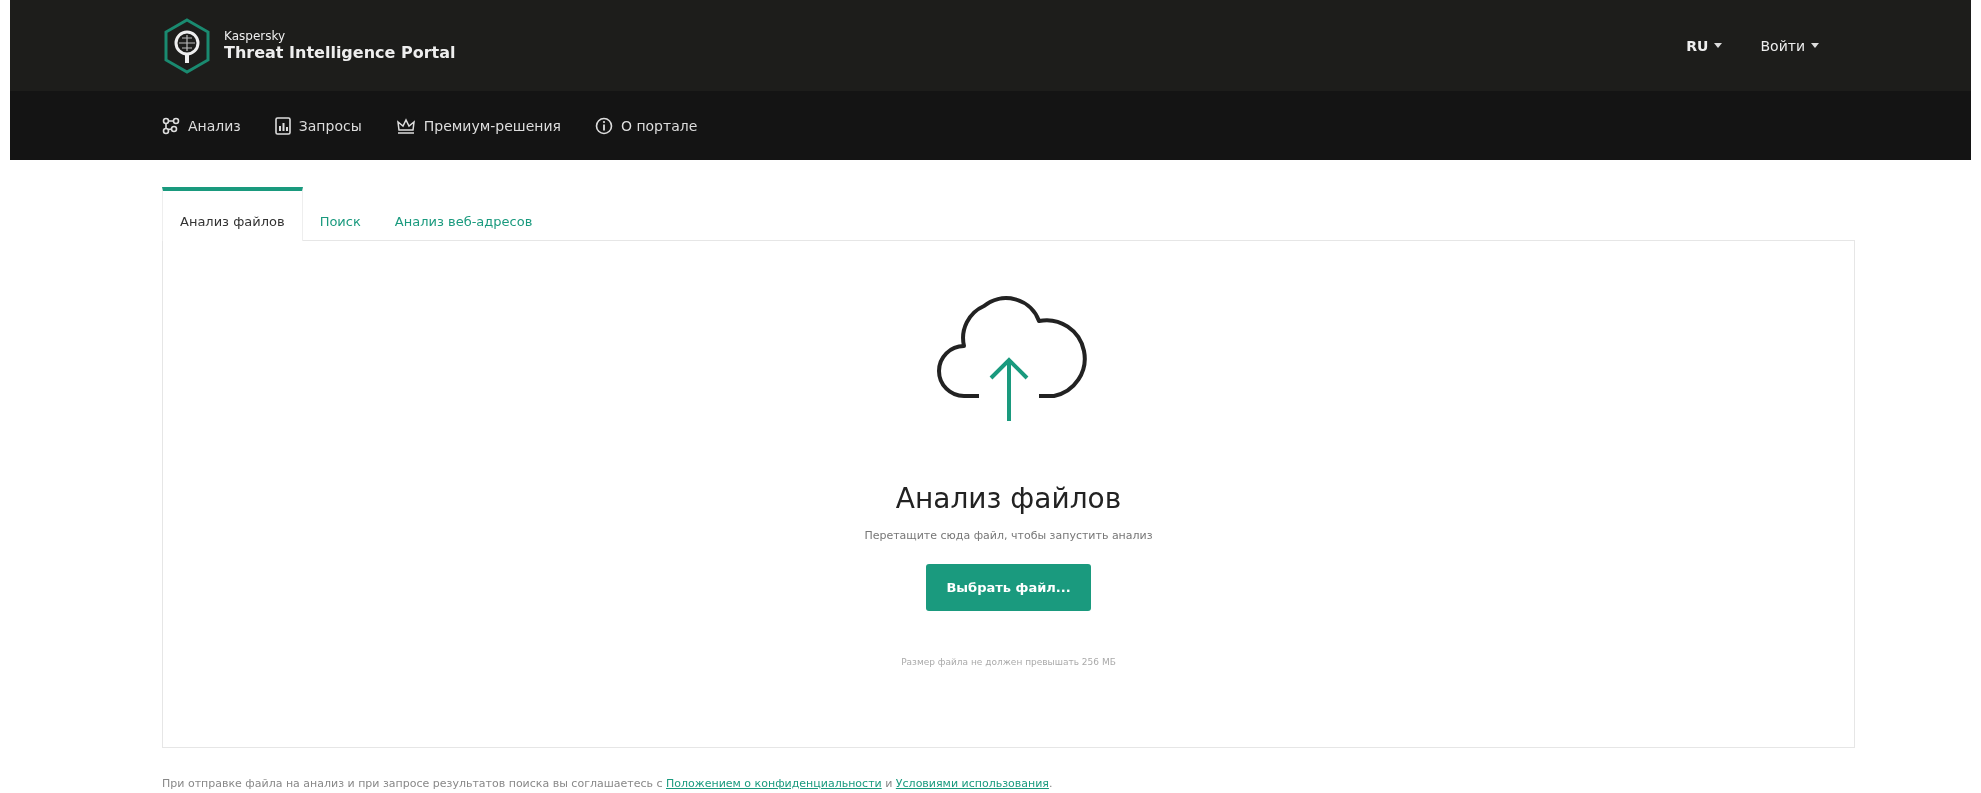 This screenshot has width=1981, height=793. Describe the element at coordinates (463, 214) in the screenshot. I see `tab: Анализ веб-адресов` at that location.